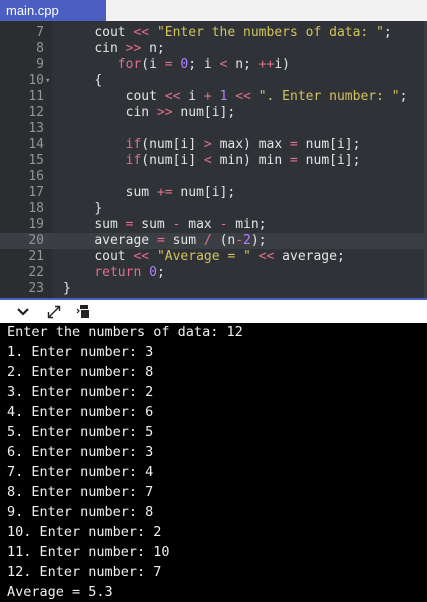  What do you see at coordinates (36, 288) in the screenshot?
I see `line-number: 23` at bounding box center [36, 288].